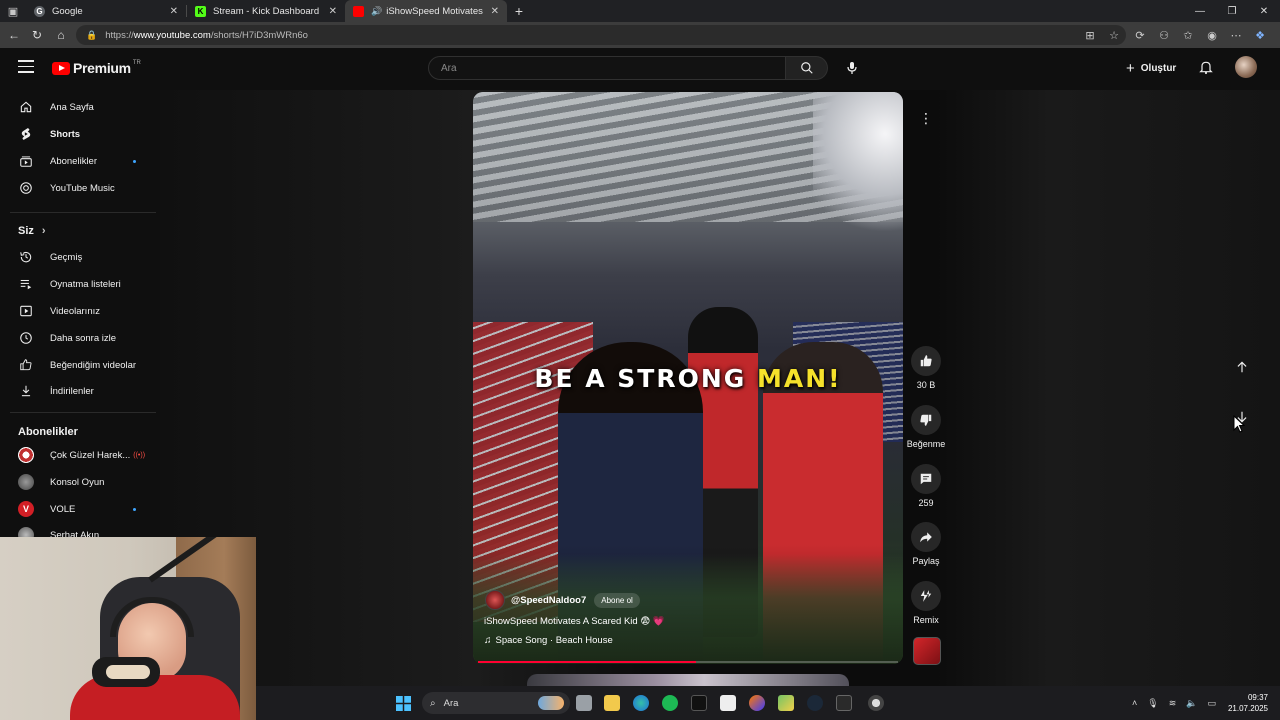 The image size is (1280, 720). I want to click on profile-icon: ◉, so click(1212, 35).